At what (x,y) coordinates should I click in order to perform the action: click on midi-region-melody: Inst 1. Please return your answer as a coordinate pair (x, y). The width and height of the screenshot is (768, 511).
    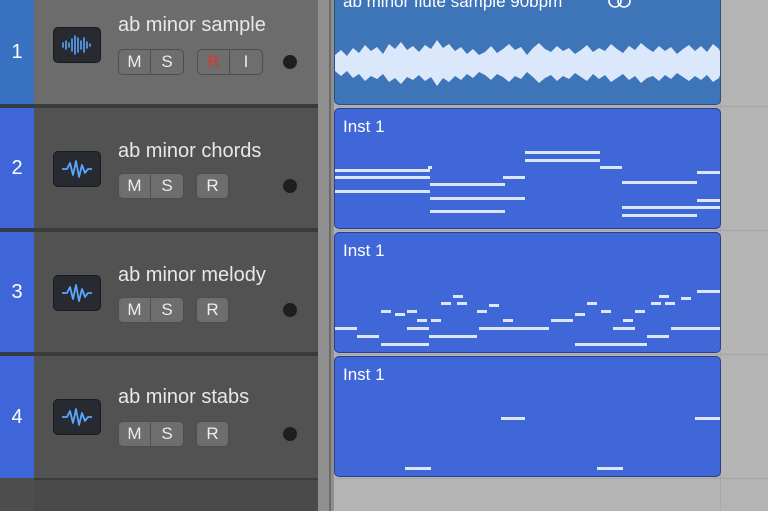
    Looking at the image, I should click on (527, 292).